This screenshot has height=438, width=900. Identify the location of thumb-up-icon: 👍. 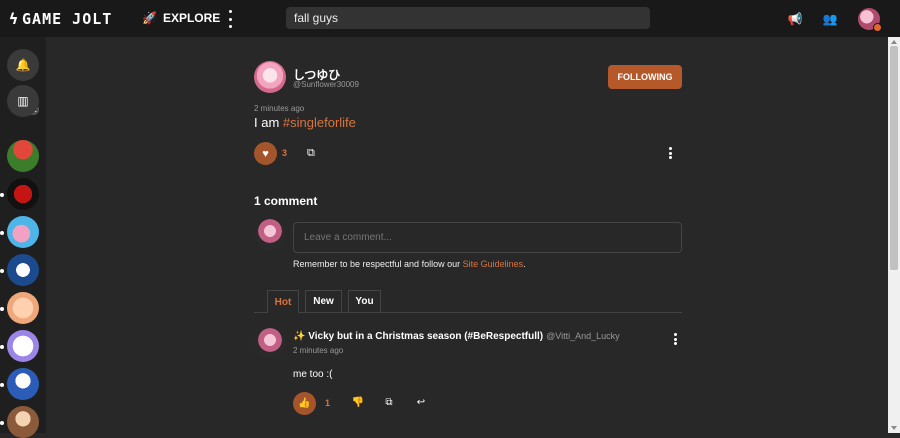
(304, 403).